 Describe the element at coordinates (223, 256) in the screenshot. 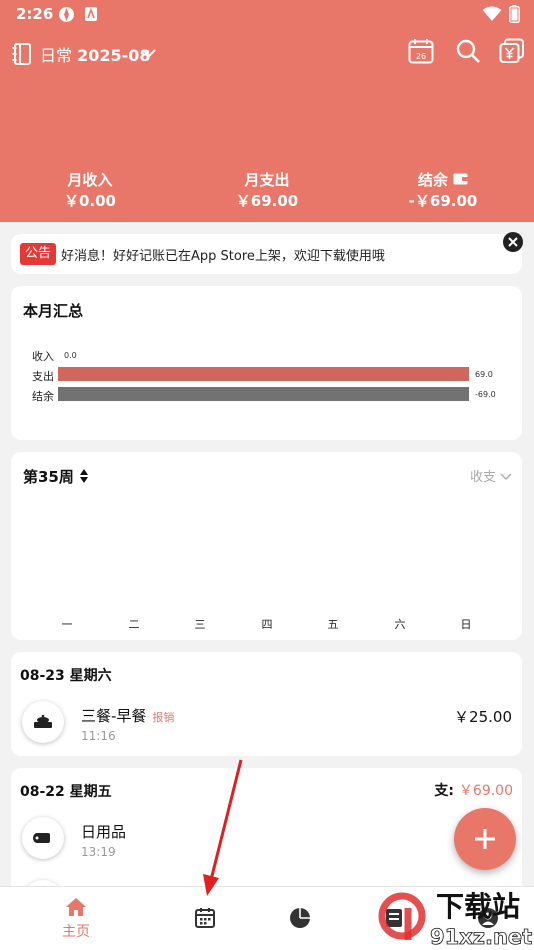

I see `announcement-text: 好消息！好好记账已在App Store上架，欢迎下载使用哦` at that location.